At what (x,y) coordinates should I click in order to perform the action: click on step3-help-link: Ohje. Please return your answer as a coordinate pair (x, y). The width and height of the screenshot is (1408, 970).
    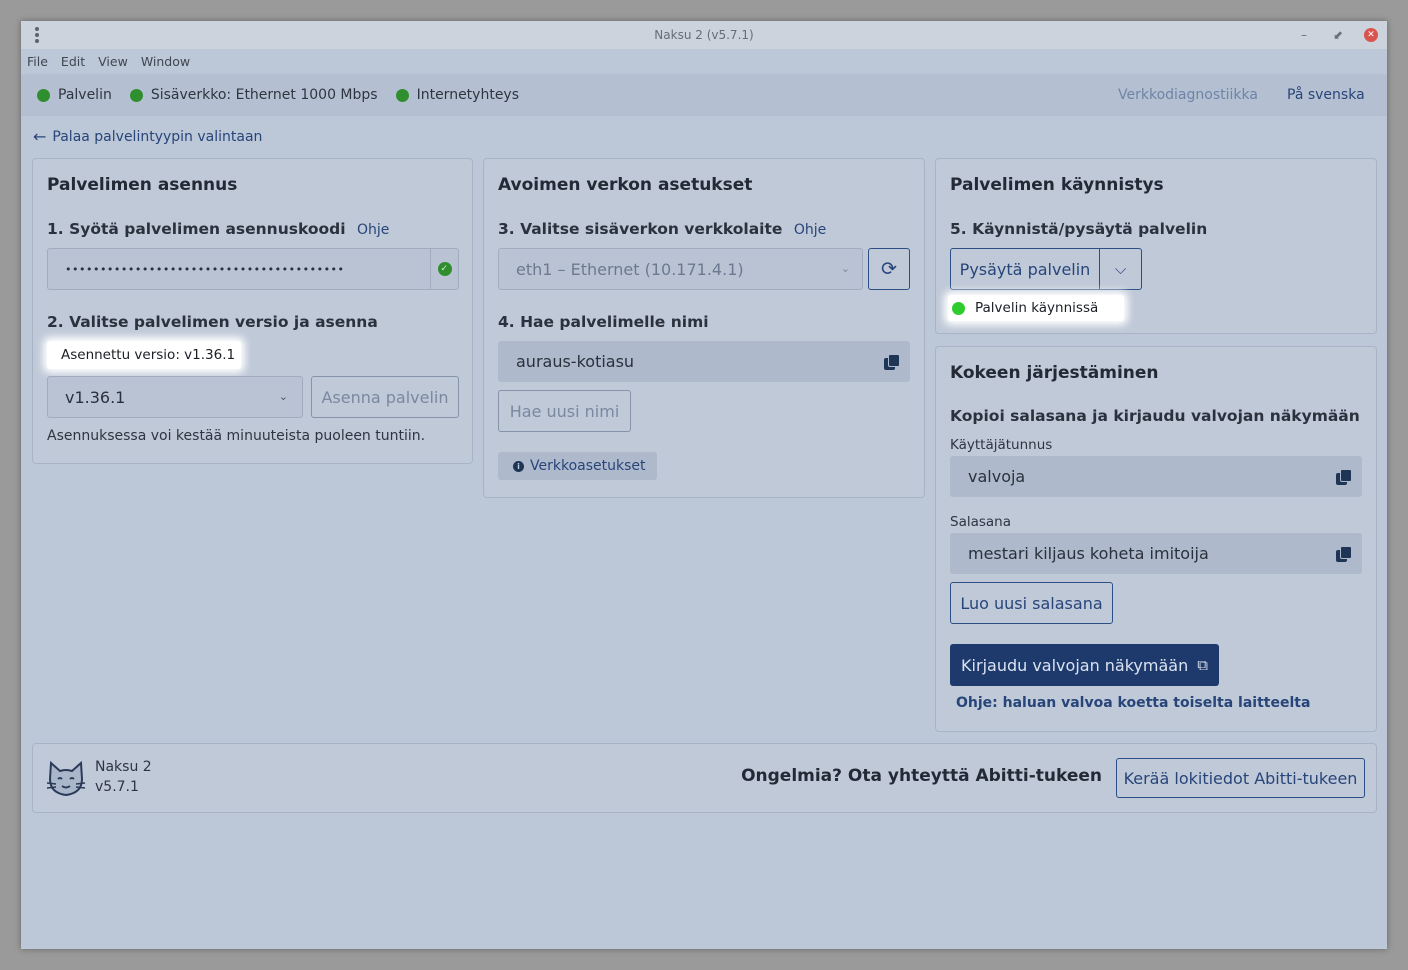
    Looking at the image, I should click on (810, 230).